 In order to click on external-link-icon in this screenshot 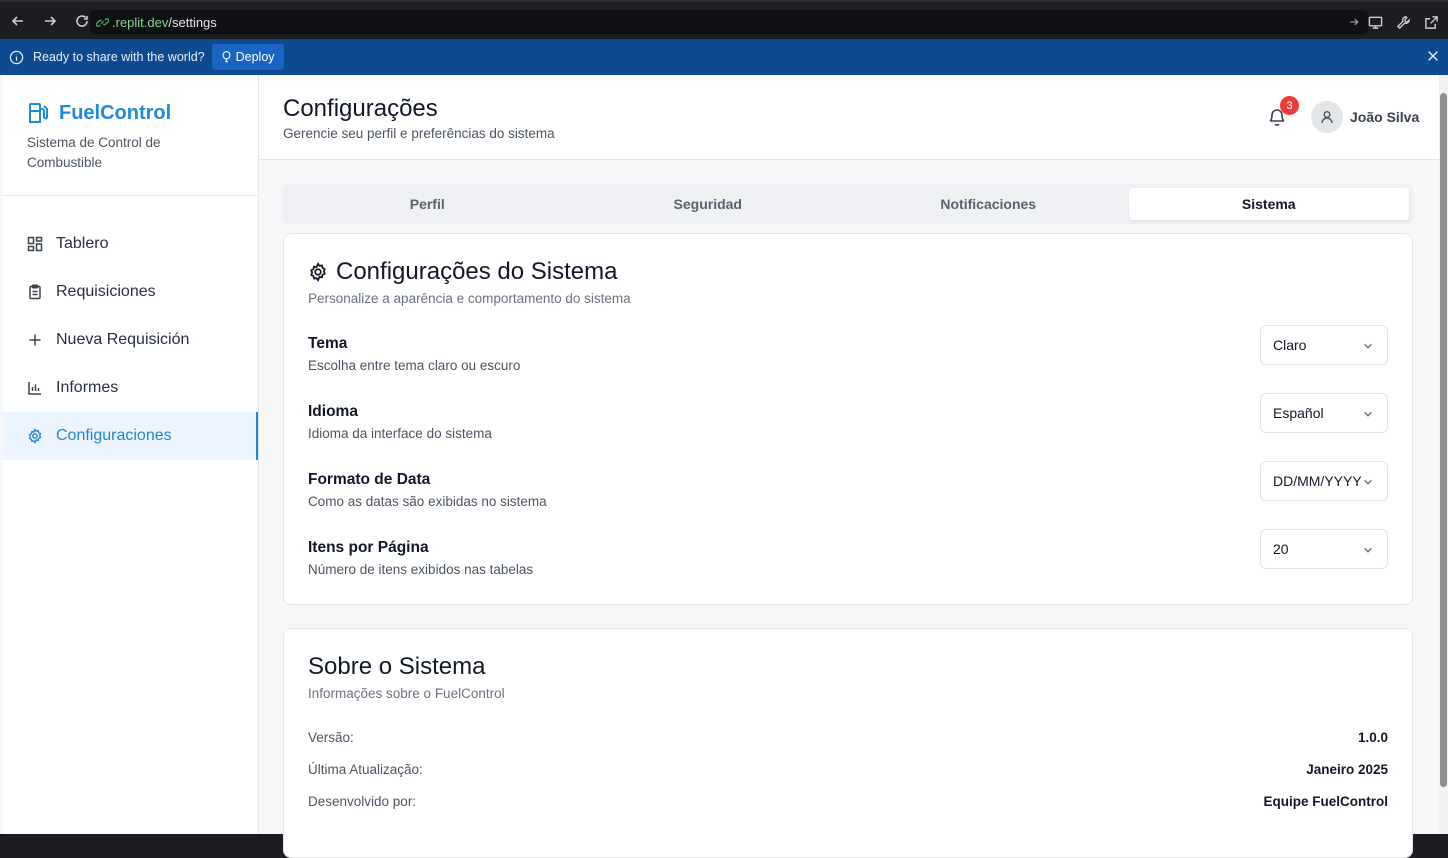, I will do `click(1431, 22)`.